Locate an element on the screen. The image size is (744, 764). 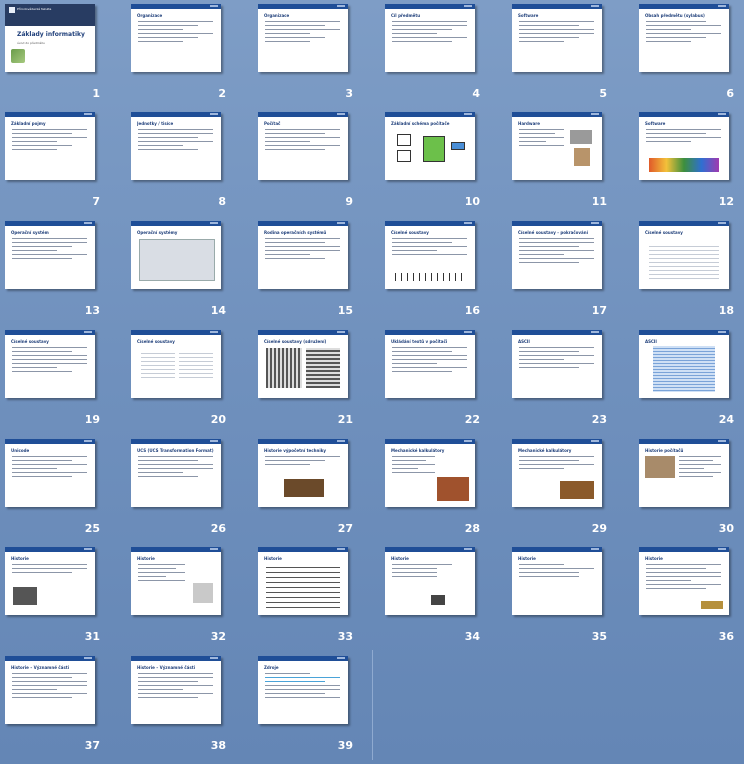
ascii-table is located at coordinates (684, 369).